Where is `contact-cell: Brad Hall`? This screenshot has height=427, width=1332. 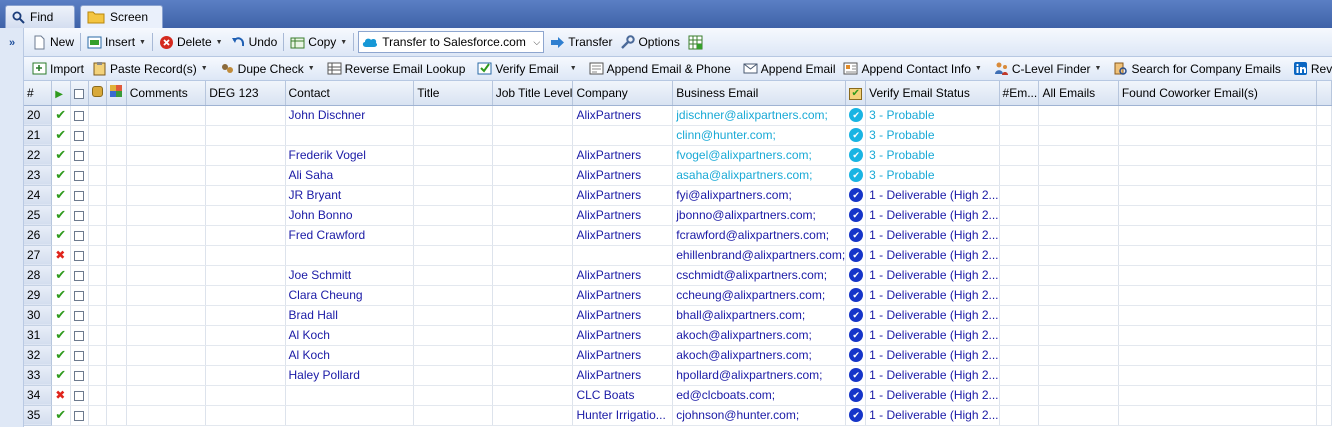
contact-cell: Brad Hall is located at coordinates (350, 315).